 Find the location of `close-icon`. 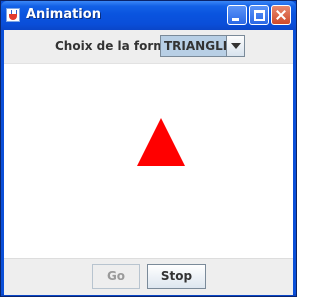

close-icon is located at coordinates (281, 15).